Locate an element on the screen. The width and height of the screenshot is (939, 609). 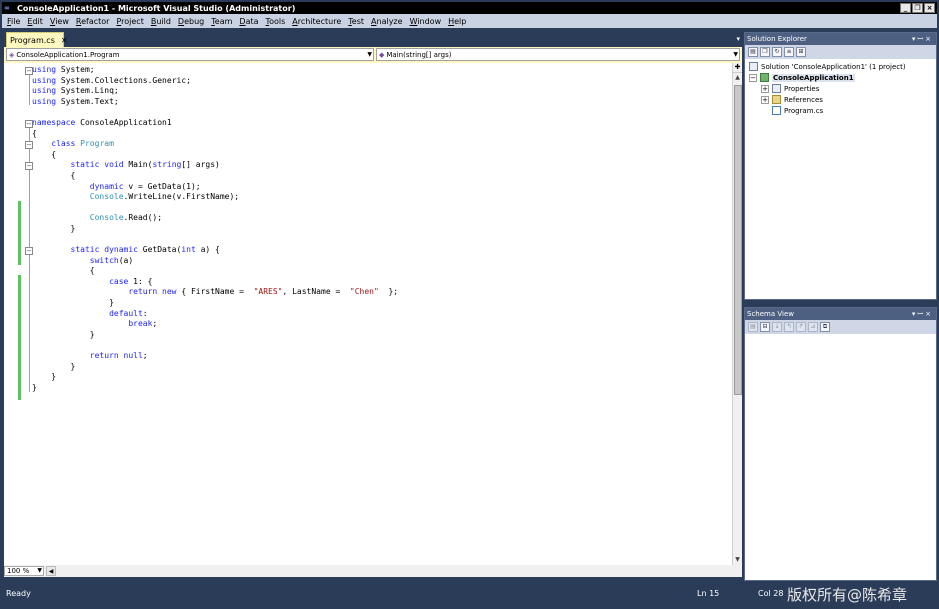
schema-set-icon: ⊟ is located at coordinates (765, 327).